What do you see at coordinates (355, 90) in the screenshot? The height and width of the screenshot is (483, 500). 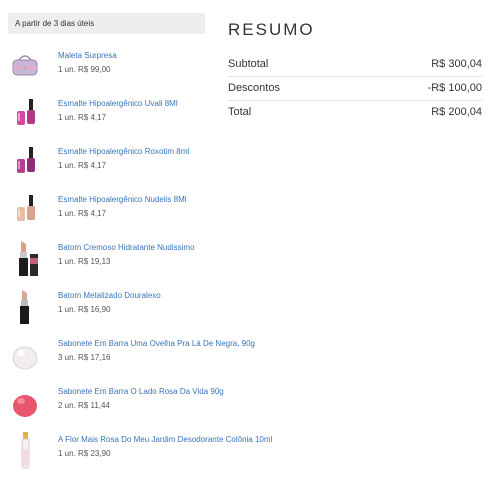 I see `discount-row: Descontos -R$ 100,00` at bounding box center [355, 90].